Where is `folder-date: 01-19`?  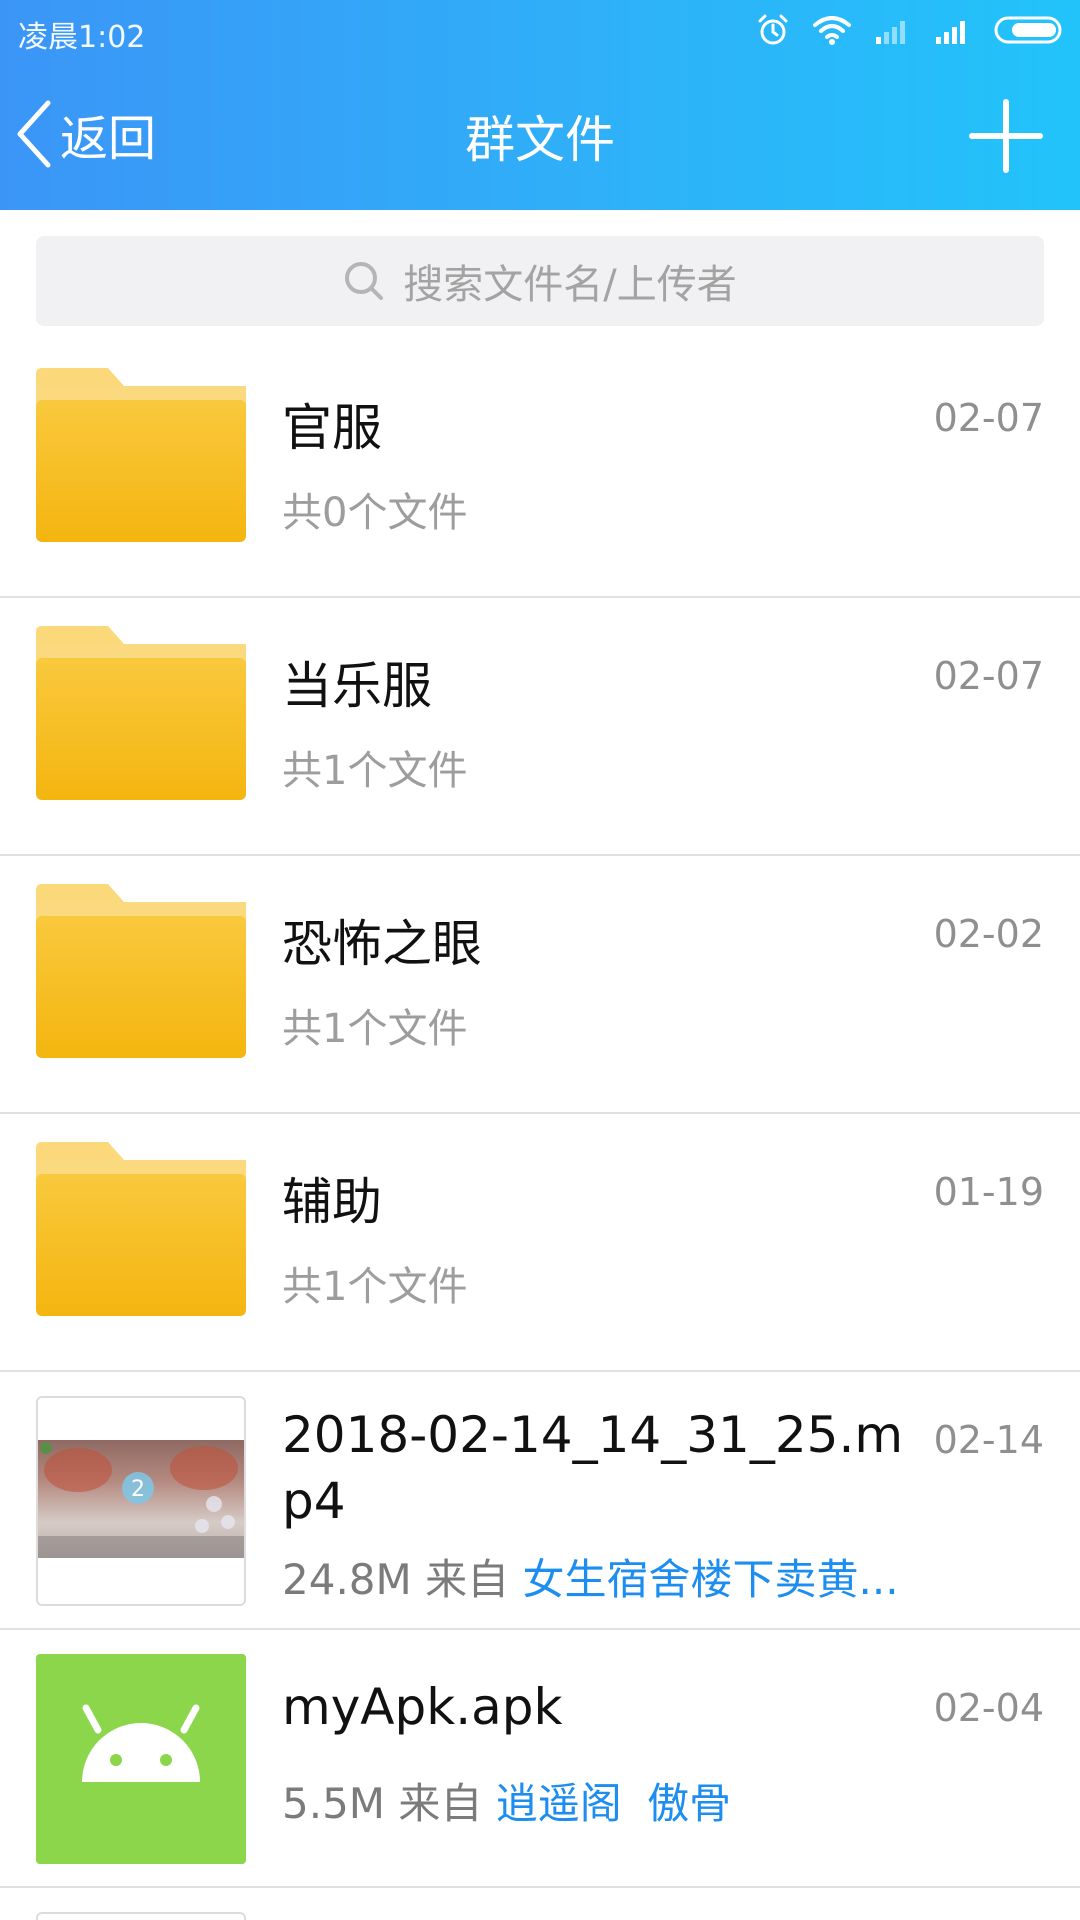 folder-date: 01-19 is located at coordinates (988, 1192).